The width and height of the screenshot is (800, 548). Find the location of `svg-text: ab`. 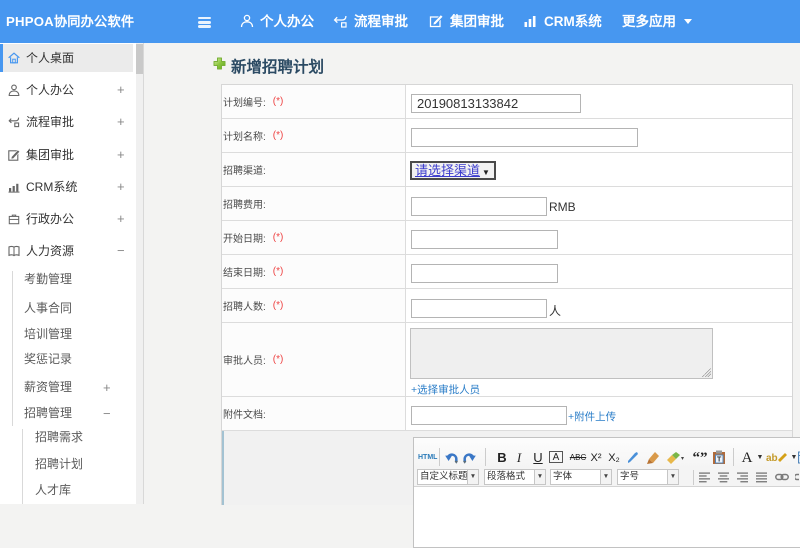

svg-text: ab is located at coordinates (772, 458).